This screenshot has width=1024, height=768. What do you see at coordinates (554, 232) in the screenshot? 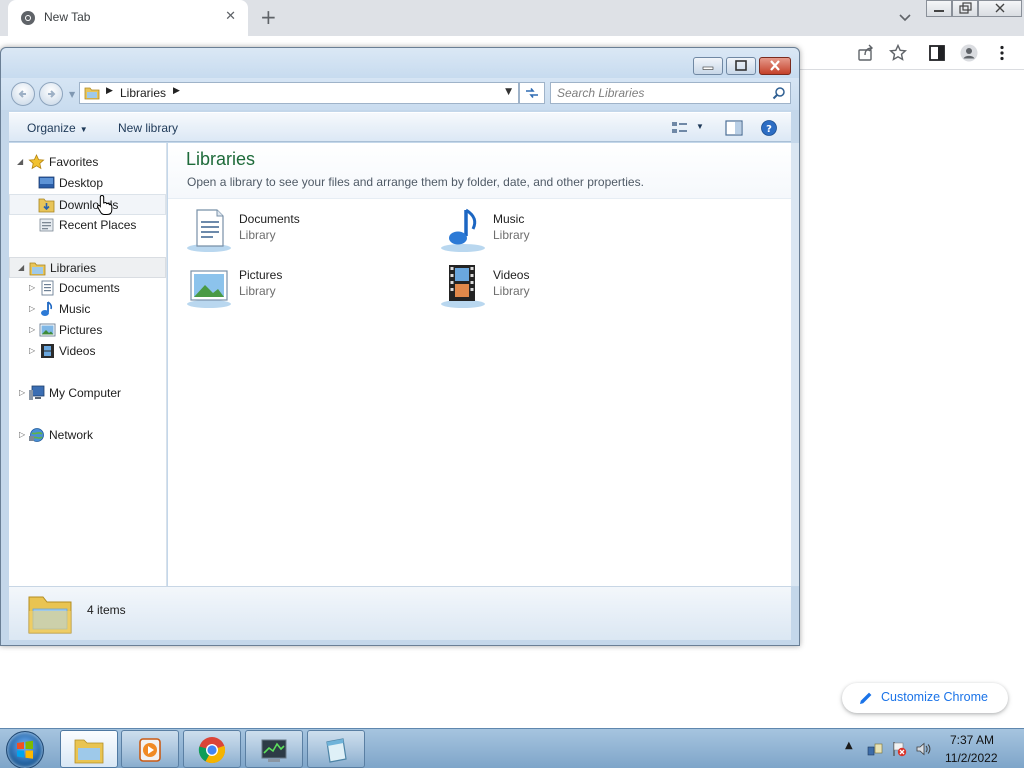
I see `library-item-music: Music Library` at bounding box center [554, 232].